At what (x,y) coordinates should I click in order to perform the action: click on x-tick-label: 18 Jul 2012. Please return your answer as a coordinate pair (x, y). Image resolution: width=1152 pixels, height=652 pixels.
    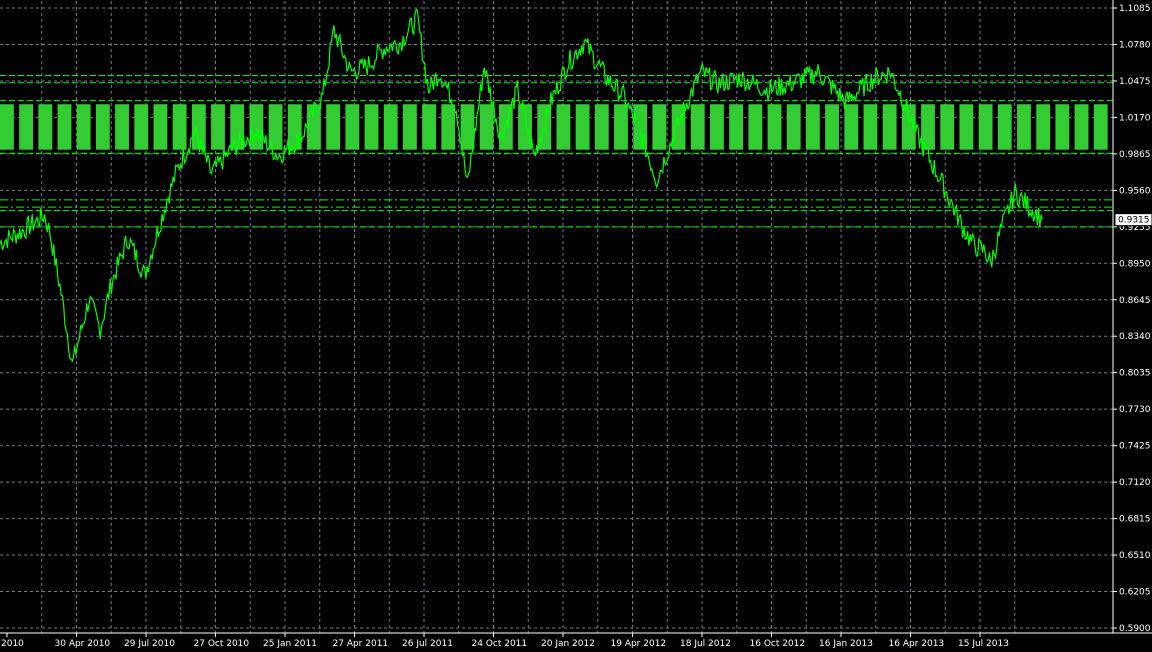
    Looking at the image, I should click on (705, 643).